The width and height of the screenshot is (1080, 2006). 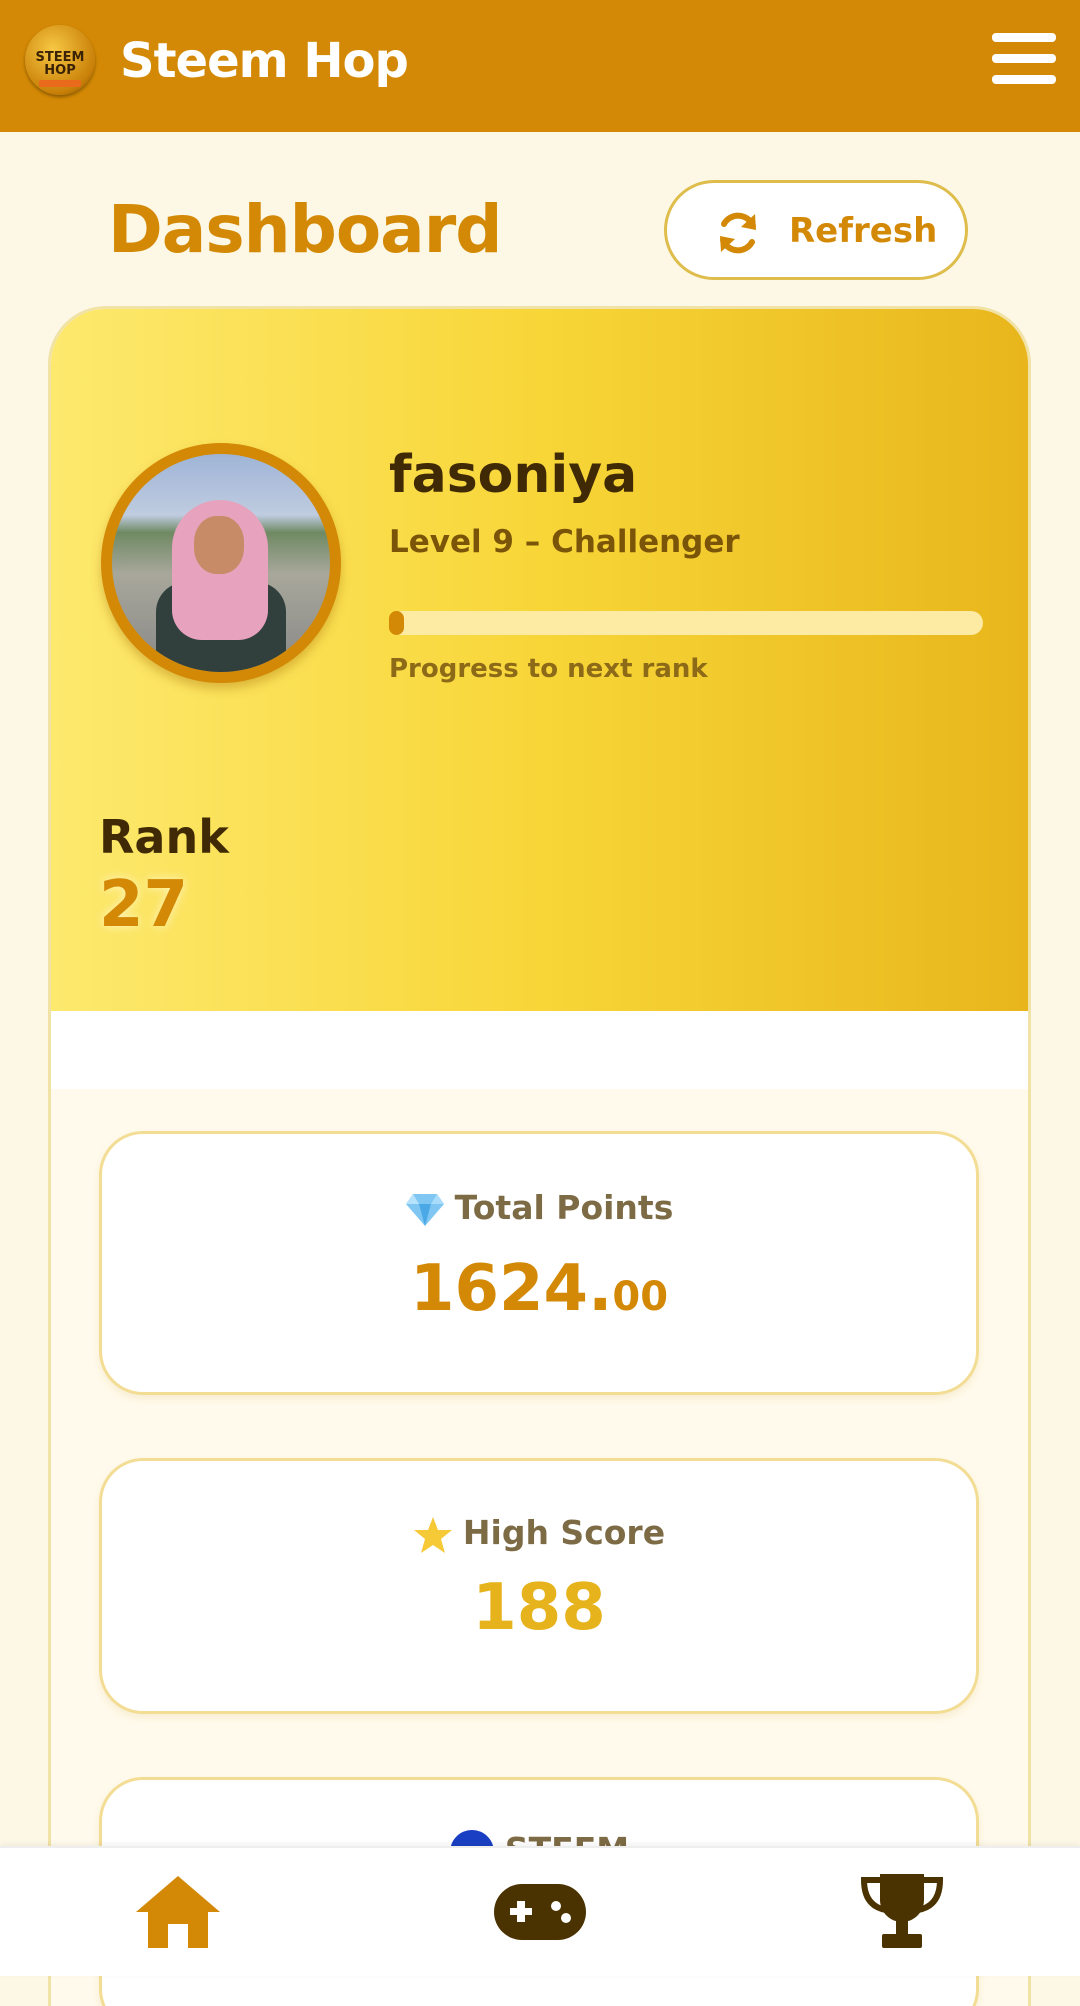 I want to click on level-label: Level 9 – Challenger, so click(x=564, y=542).